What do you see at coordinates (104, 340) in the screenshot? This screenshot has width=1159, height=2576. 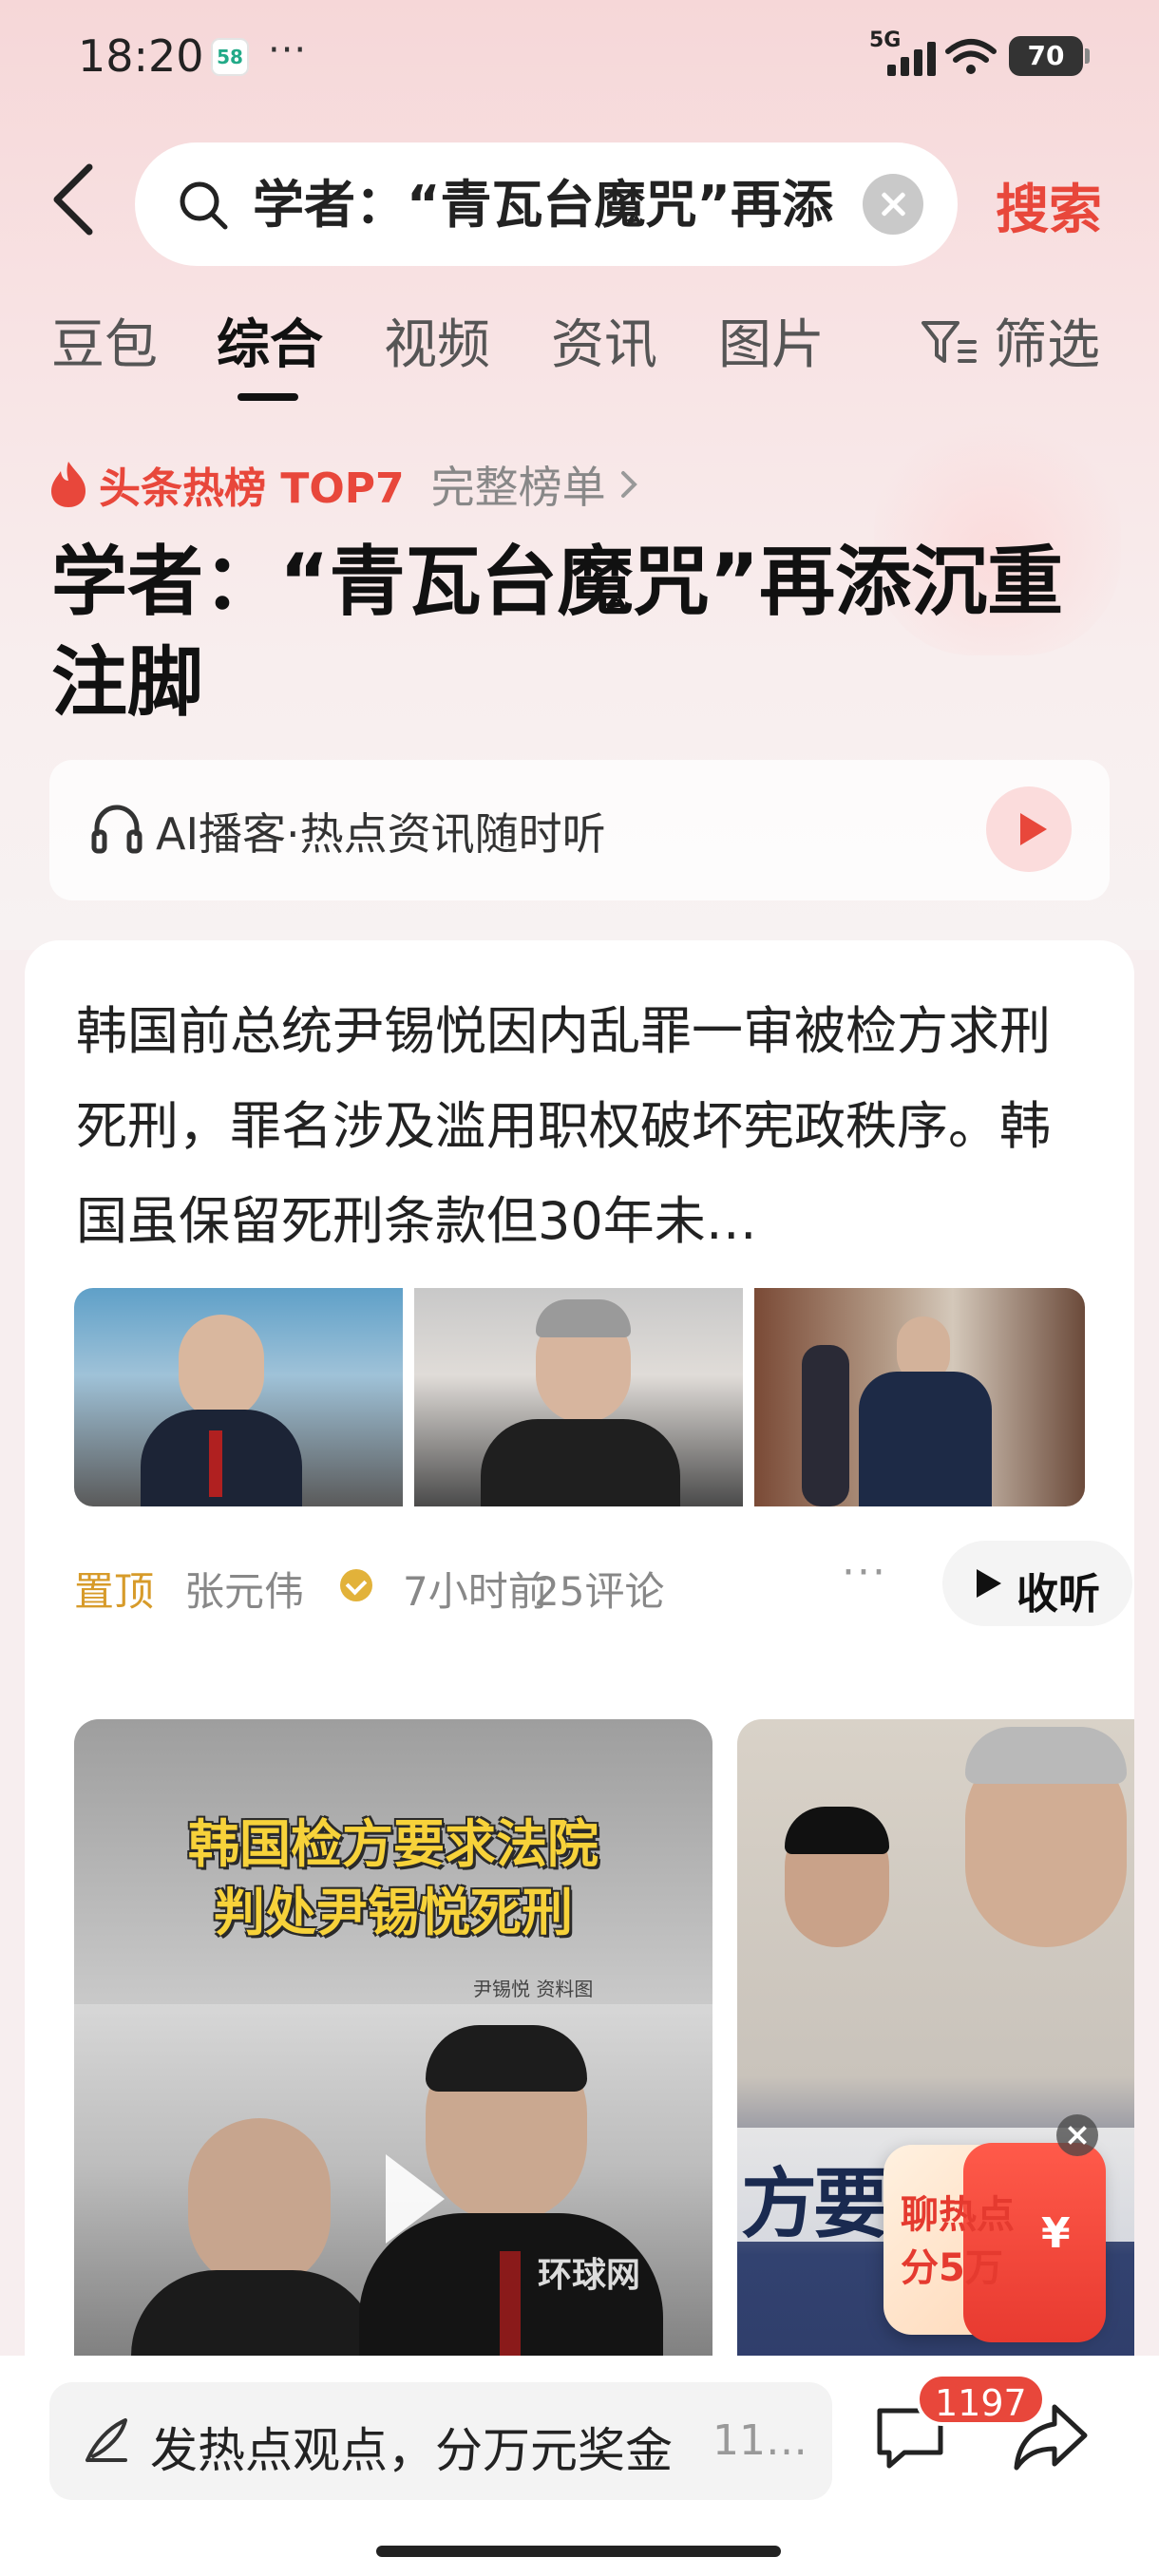 I see `tab-doubao: 豆包` at bounding box center [104, 340].